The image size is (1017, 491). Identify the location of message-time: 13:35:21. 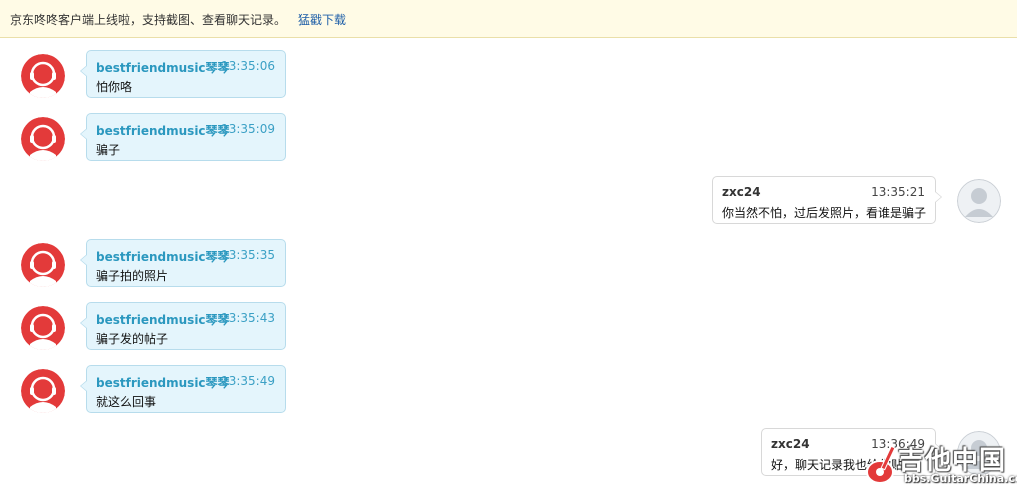
(898, 192).